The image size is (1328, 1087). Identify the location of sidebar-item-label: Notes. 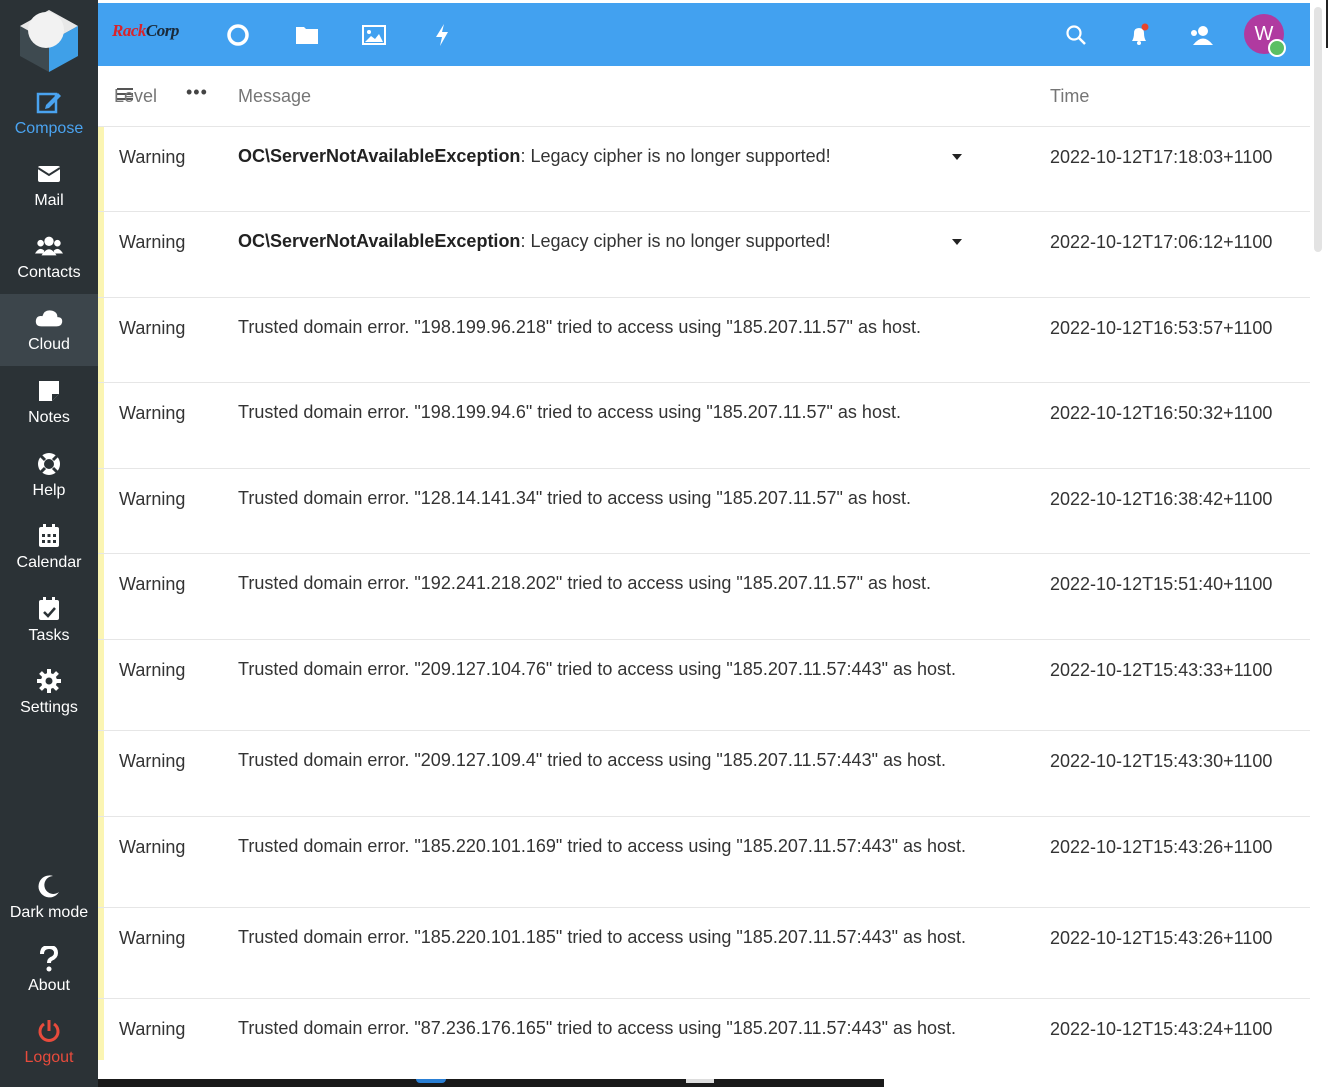
(49, 417).